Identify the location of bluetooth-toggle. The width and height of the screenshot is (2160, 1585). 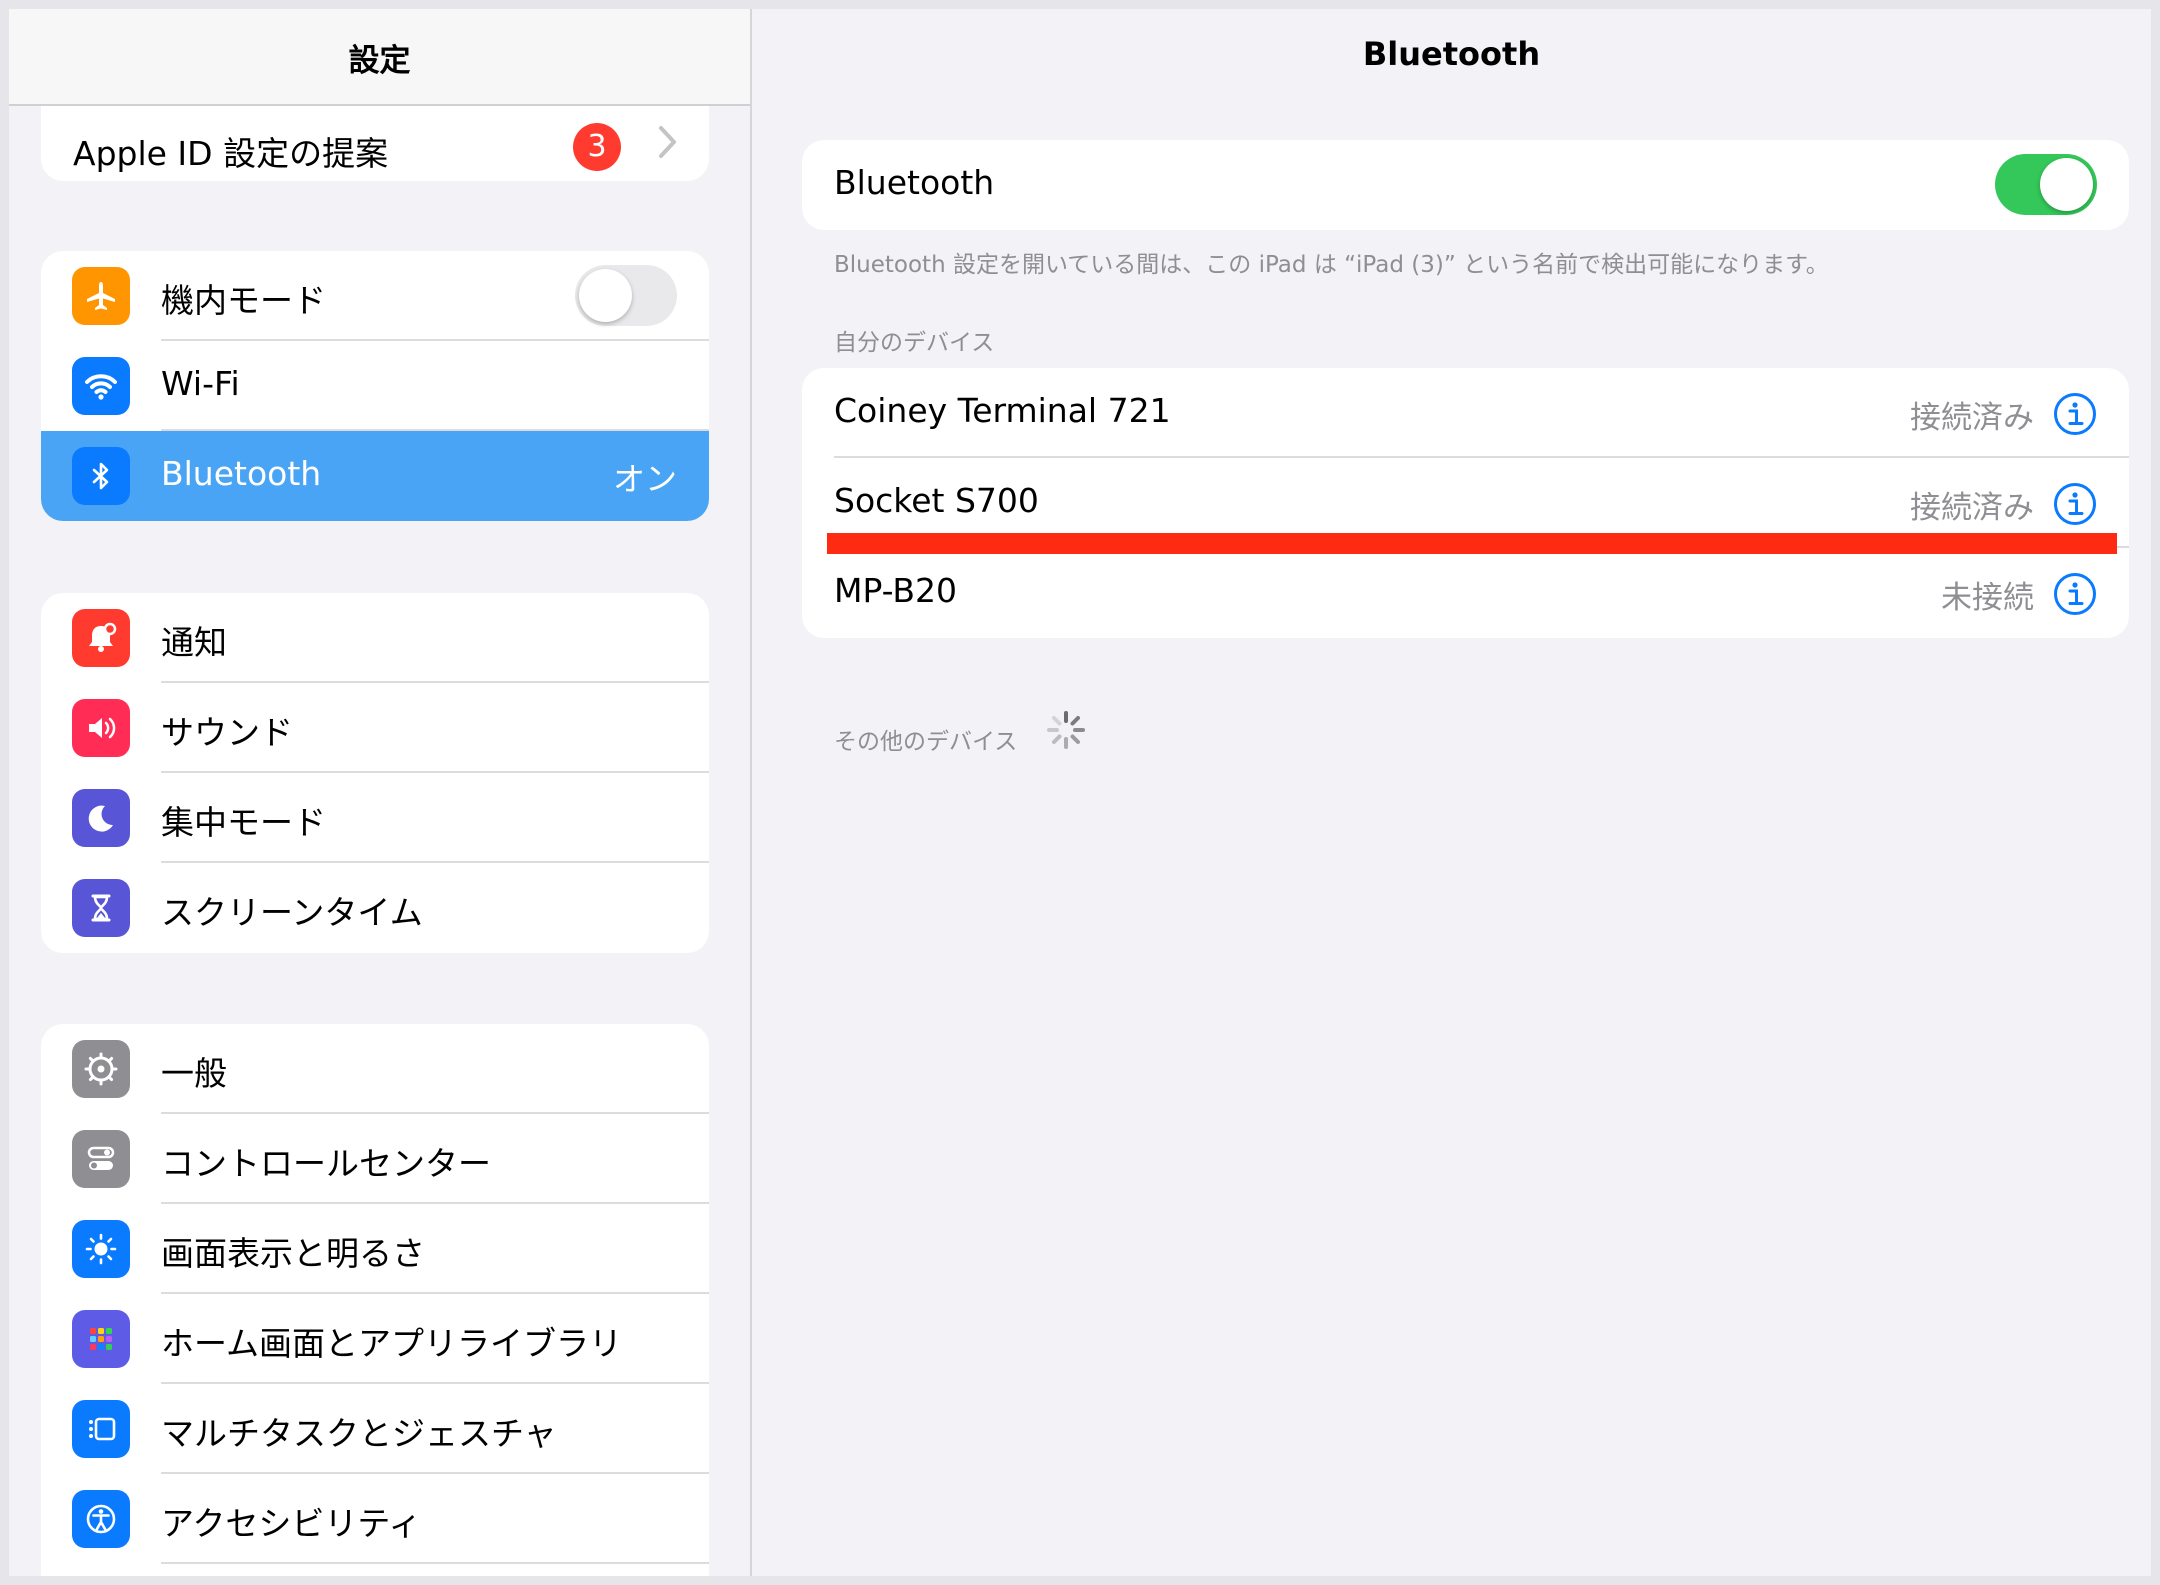
(2046, 184).